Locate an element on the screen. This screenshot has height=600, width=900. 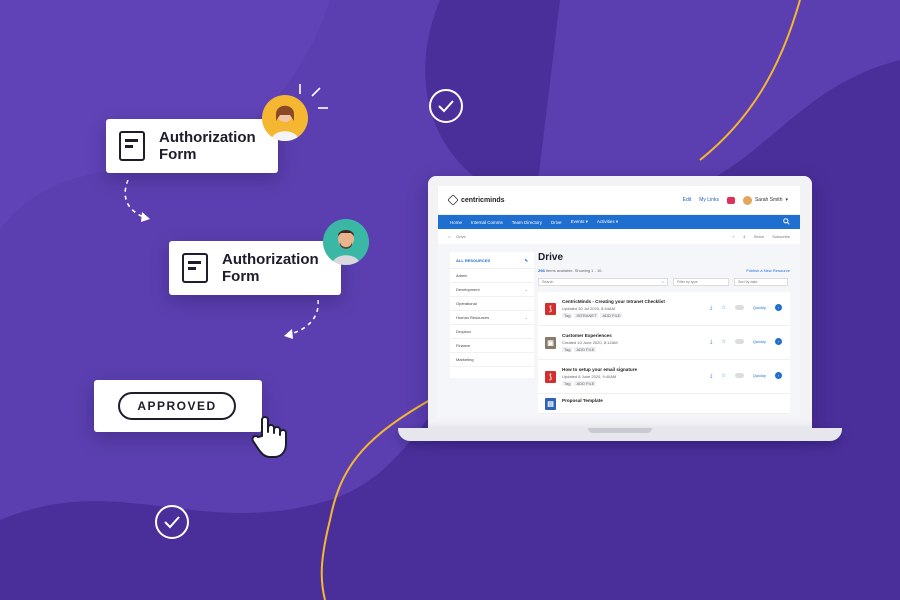
form-document-icon is located at coordinates (195, 268).